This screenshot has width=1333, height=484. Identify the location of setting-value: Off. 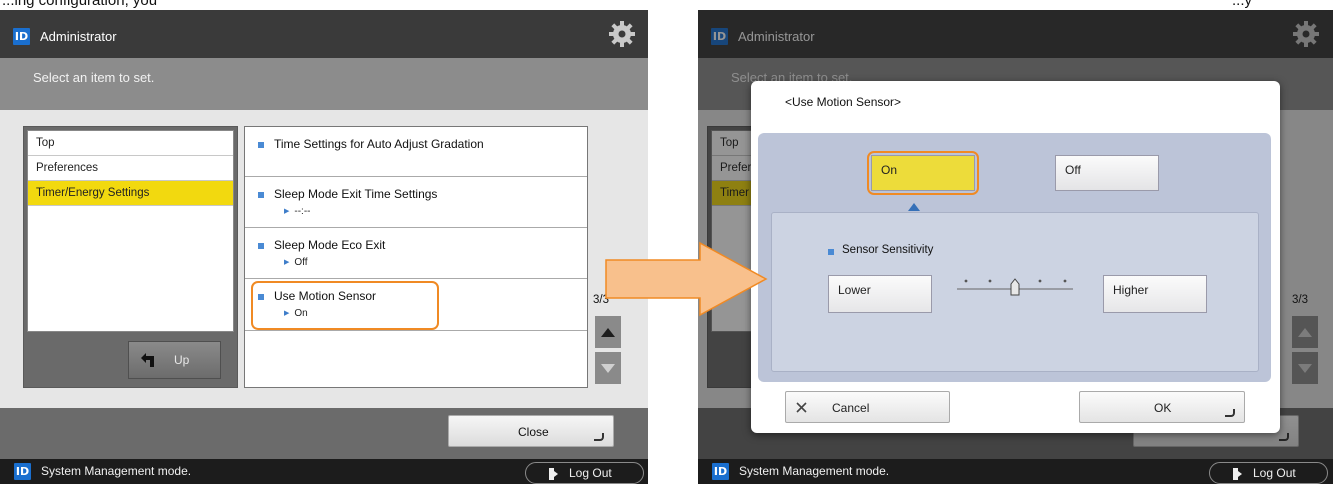
(295, 262).